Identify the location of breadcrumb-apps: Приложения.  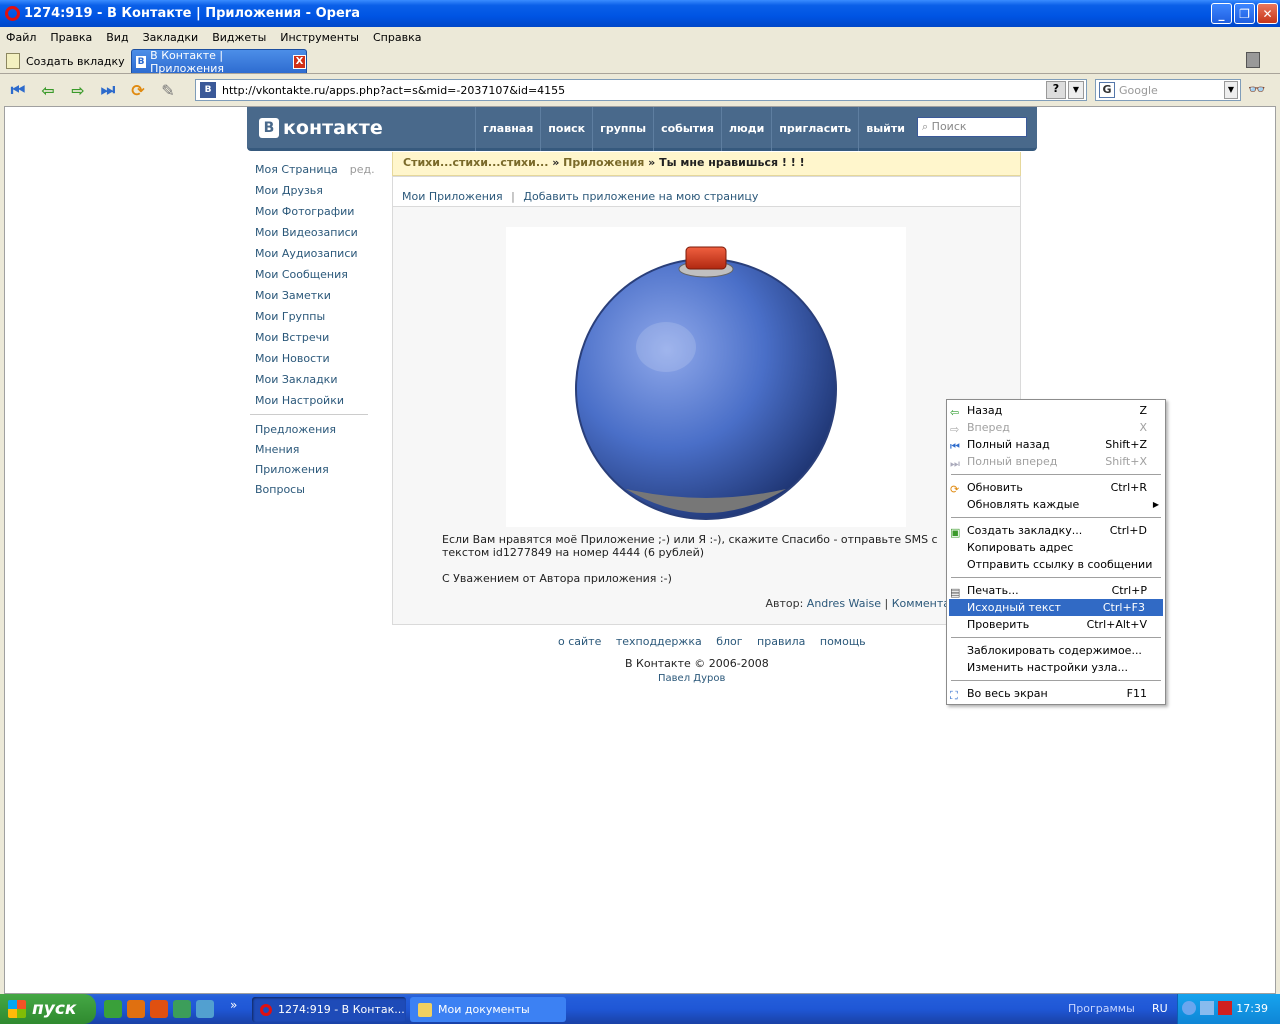
(603, 162).